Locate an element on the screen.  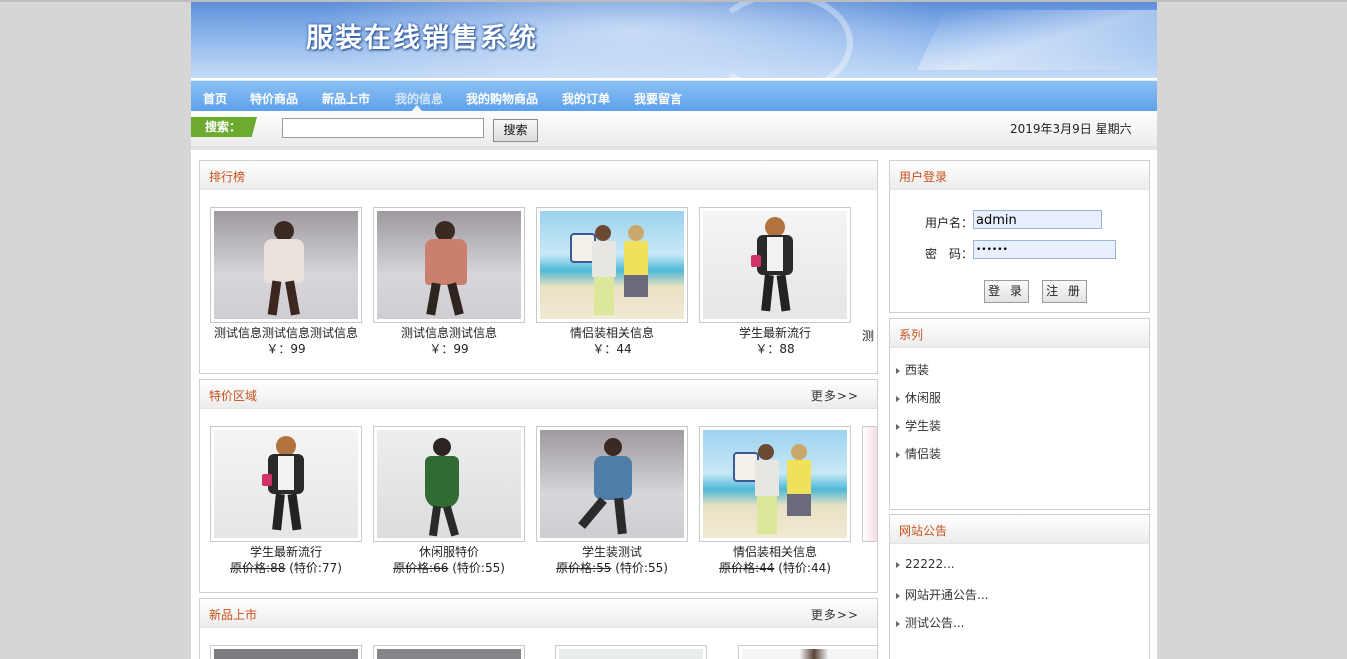
notice-title: 网站公告 is located at coordinates (923, 531).